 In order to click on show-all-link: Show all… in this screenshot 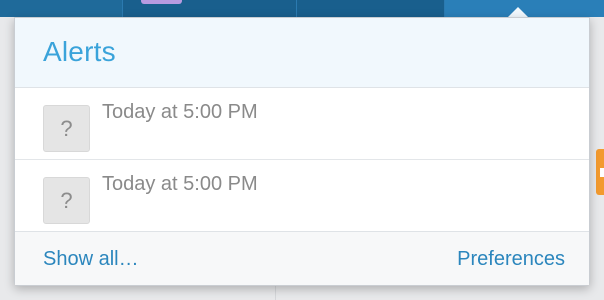, I will do `click(91, 259)`.